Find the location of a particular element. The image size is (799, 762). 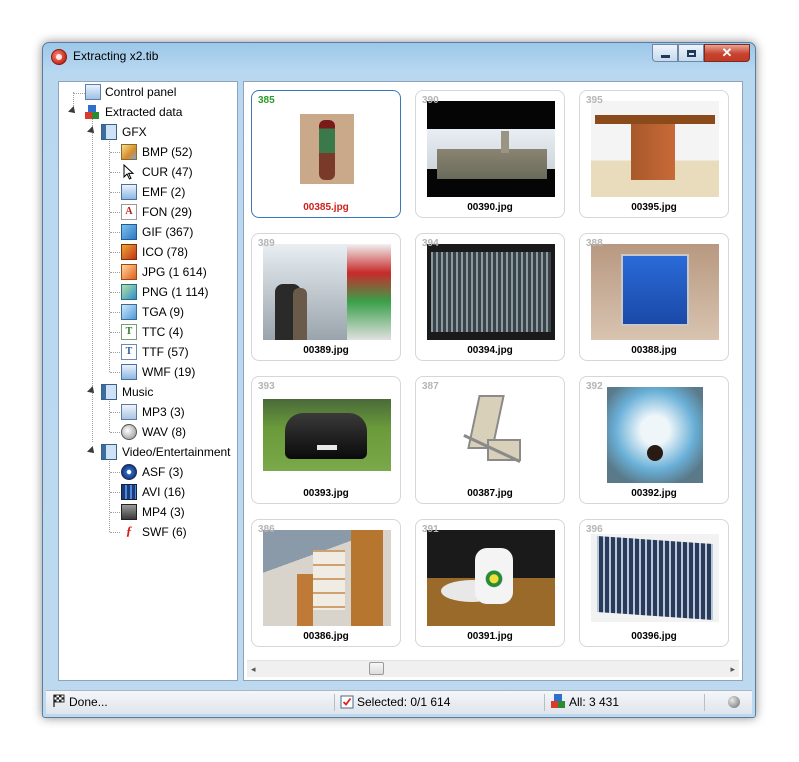

cur-file-icon is located at coordinates (129, 171).